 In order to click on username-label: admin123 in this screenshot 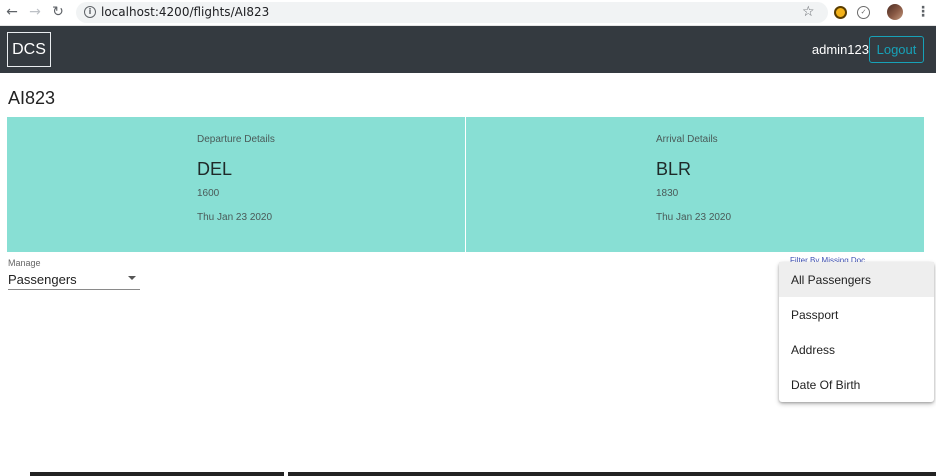, I will do `click(840, 49)`.